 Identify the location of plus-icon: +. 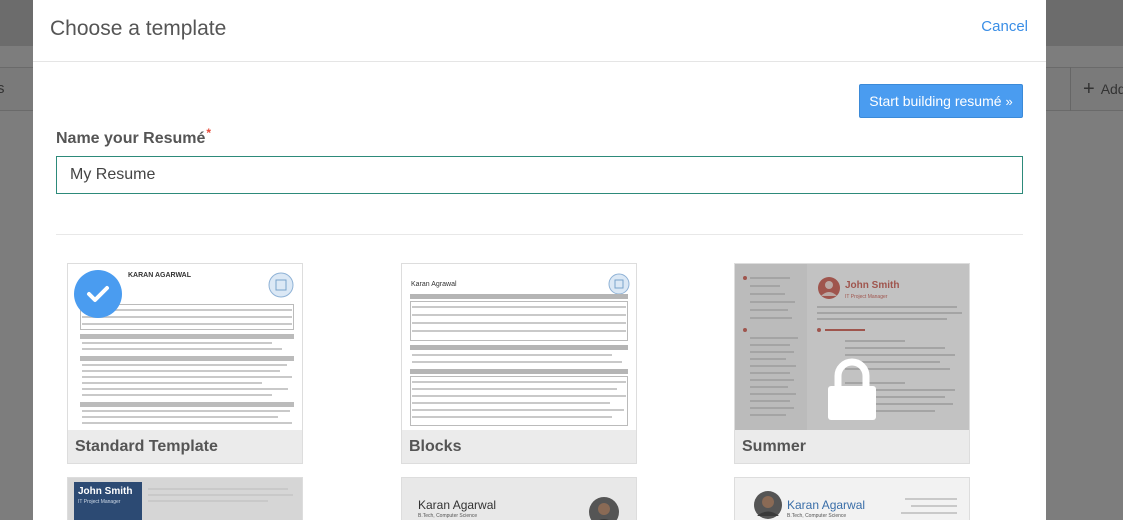
(1089, 88).